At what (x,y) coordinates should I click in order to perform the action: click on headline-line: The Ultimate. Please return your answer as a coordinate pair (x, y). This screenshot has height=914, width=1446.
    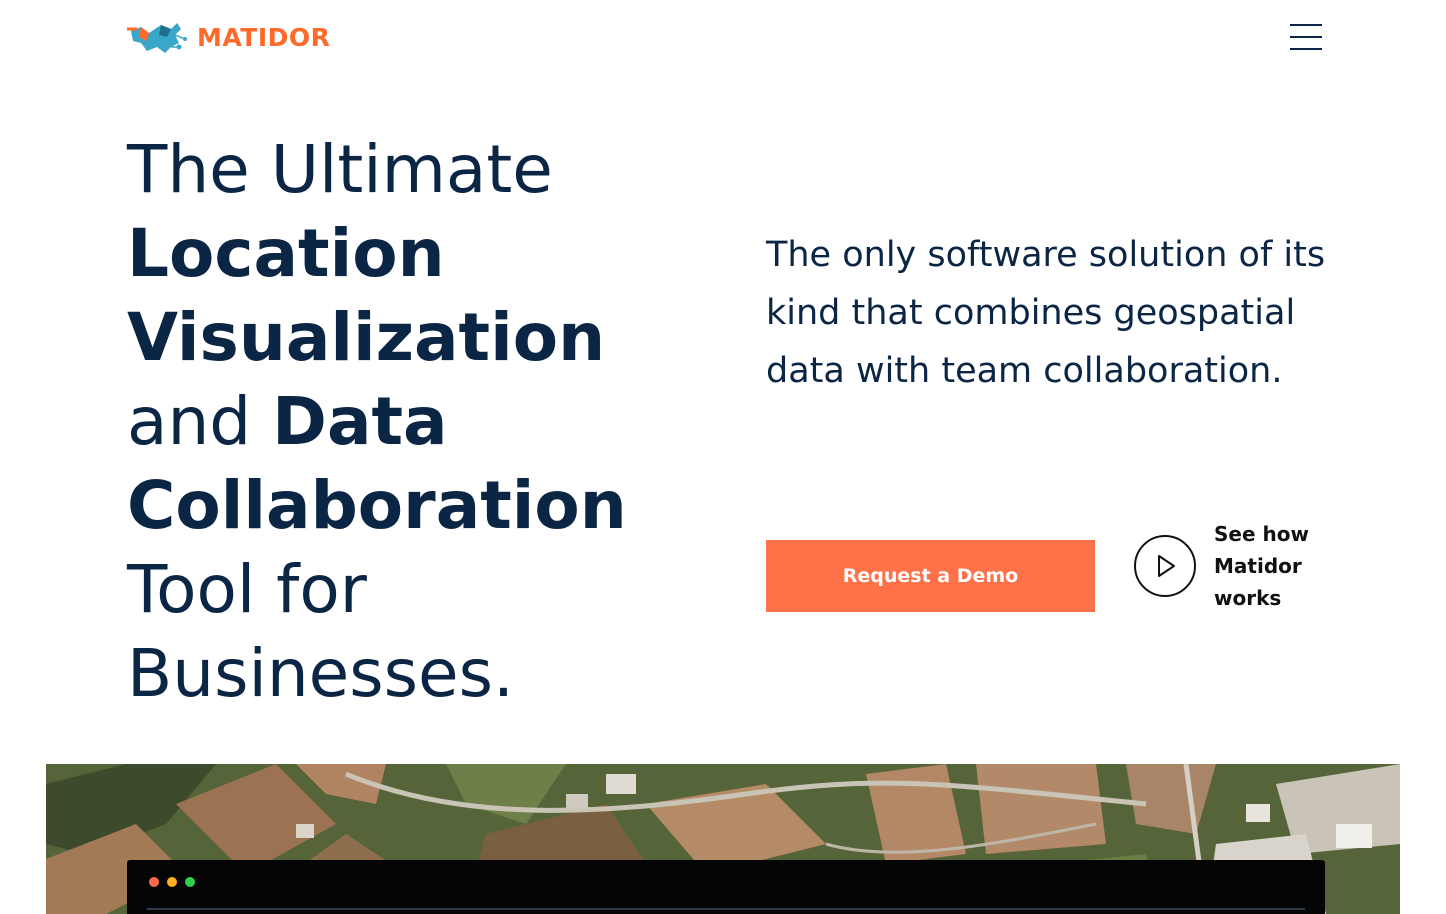
    Looking at the image, I should click on (340, 169).